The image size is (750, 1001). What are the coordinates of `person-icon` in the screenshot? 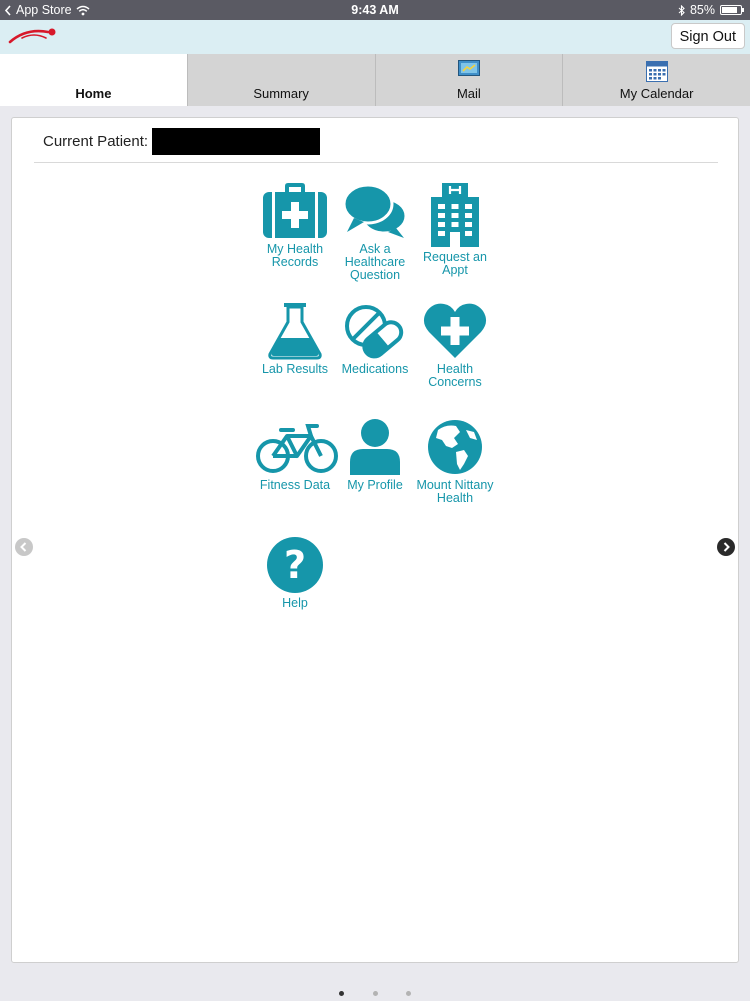 It's located at (375, 447).